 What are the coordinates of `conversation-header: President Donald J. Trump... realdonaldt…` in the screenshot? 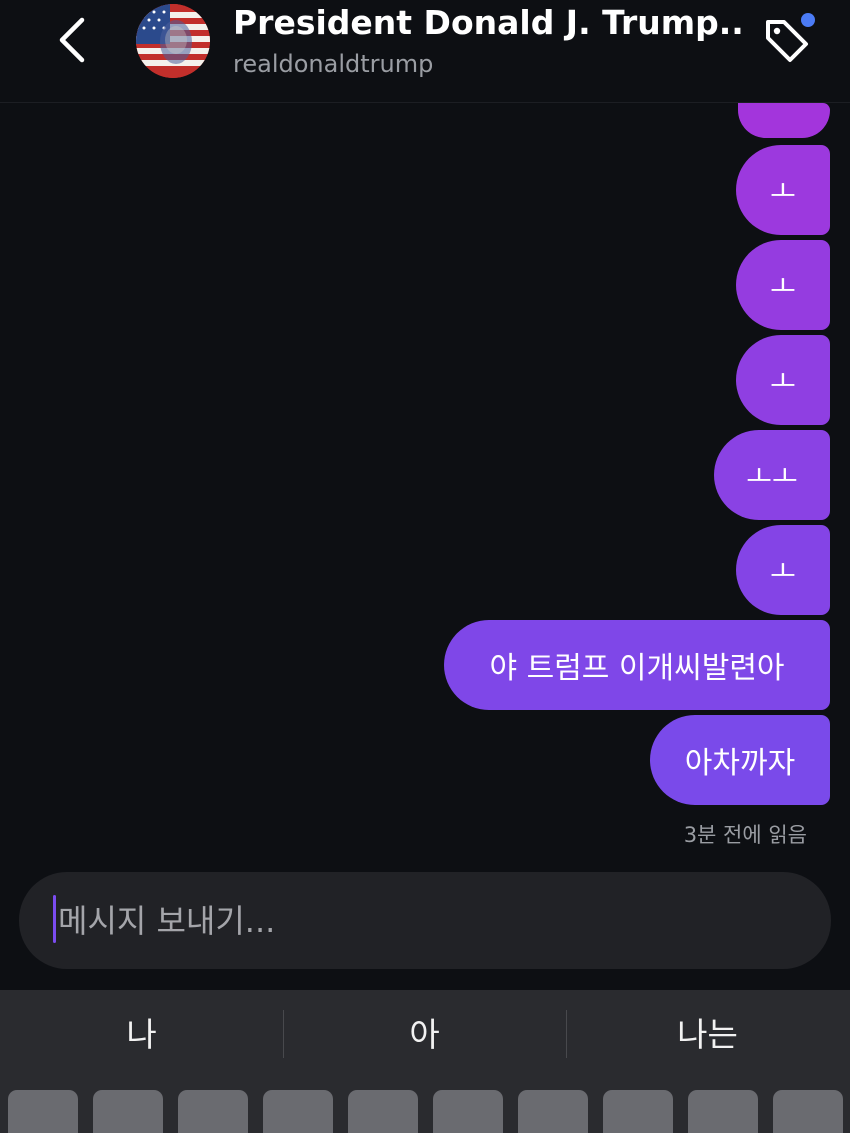 It's located at (425, 51).